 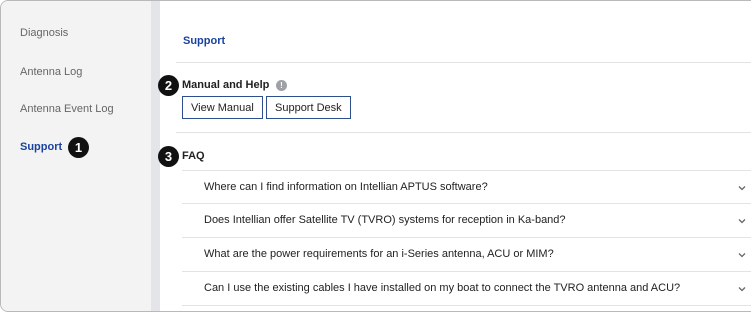 What do you see at coordinates (226, 85) in the screenshot?
I see `manual-help-heading: Manual and Help` at bounding box center [226, 85].